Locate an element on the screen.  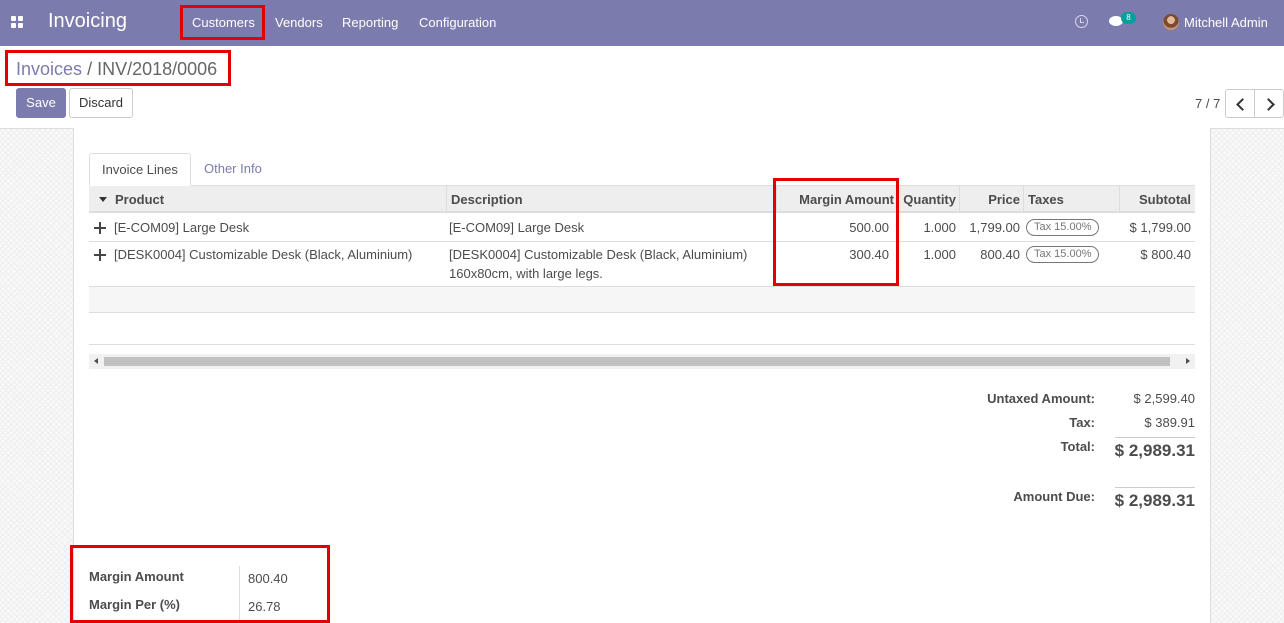
row-description: [E-COM09] Large Desk is located at coordinates (516, 227).